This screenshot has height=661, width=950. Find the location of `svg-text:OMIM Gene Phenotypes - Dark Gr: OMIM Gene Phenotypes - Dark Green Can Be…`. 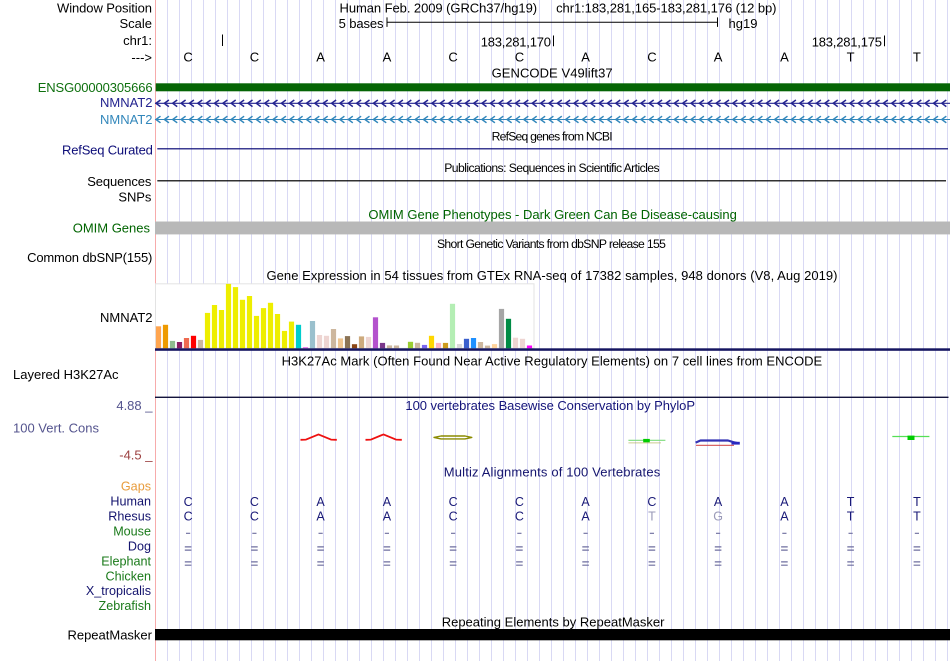

svg-text:OMIM Gene Phenotypes - Dark Gr: OMIM Gene Phenotypes - Dark Green Can Be… is located at coordinates (552, 214).